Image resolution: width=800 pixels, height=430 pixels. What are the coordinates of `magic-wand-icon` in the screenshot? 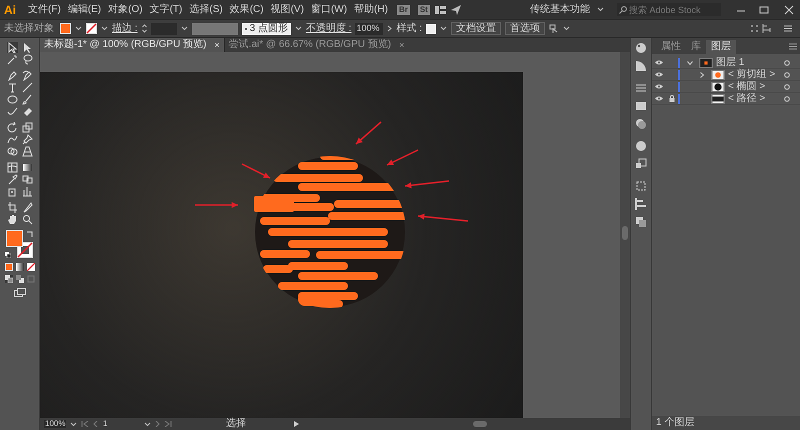 It's located at (12, 59).